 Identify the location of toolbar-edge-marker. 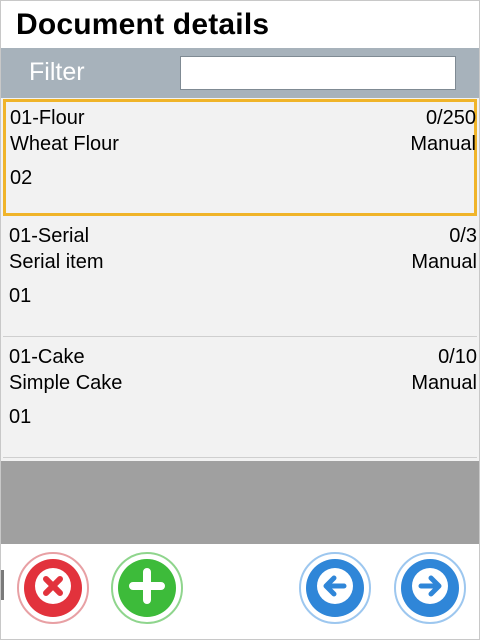
(2, 585).